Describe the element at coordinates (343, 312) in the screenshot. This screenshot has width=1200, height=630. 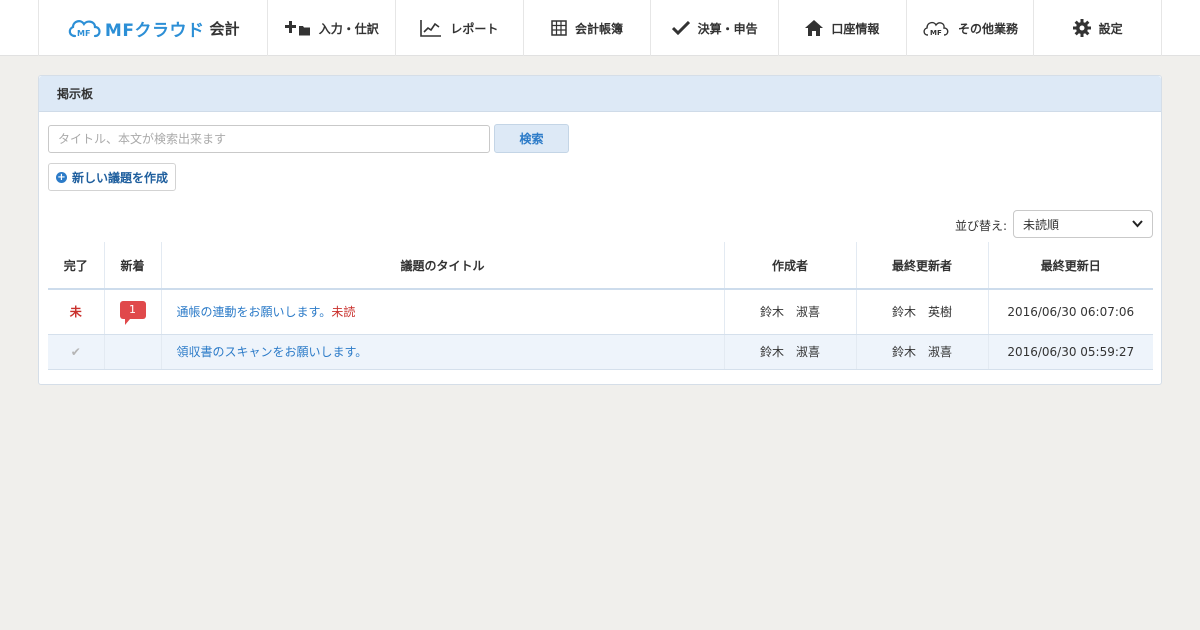
I see `unread-tag: 未読` at that location.